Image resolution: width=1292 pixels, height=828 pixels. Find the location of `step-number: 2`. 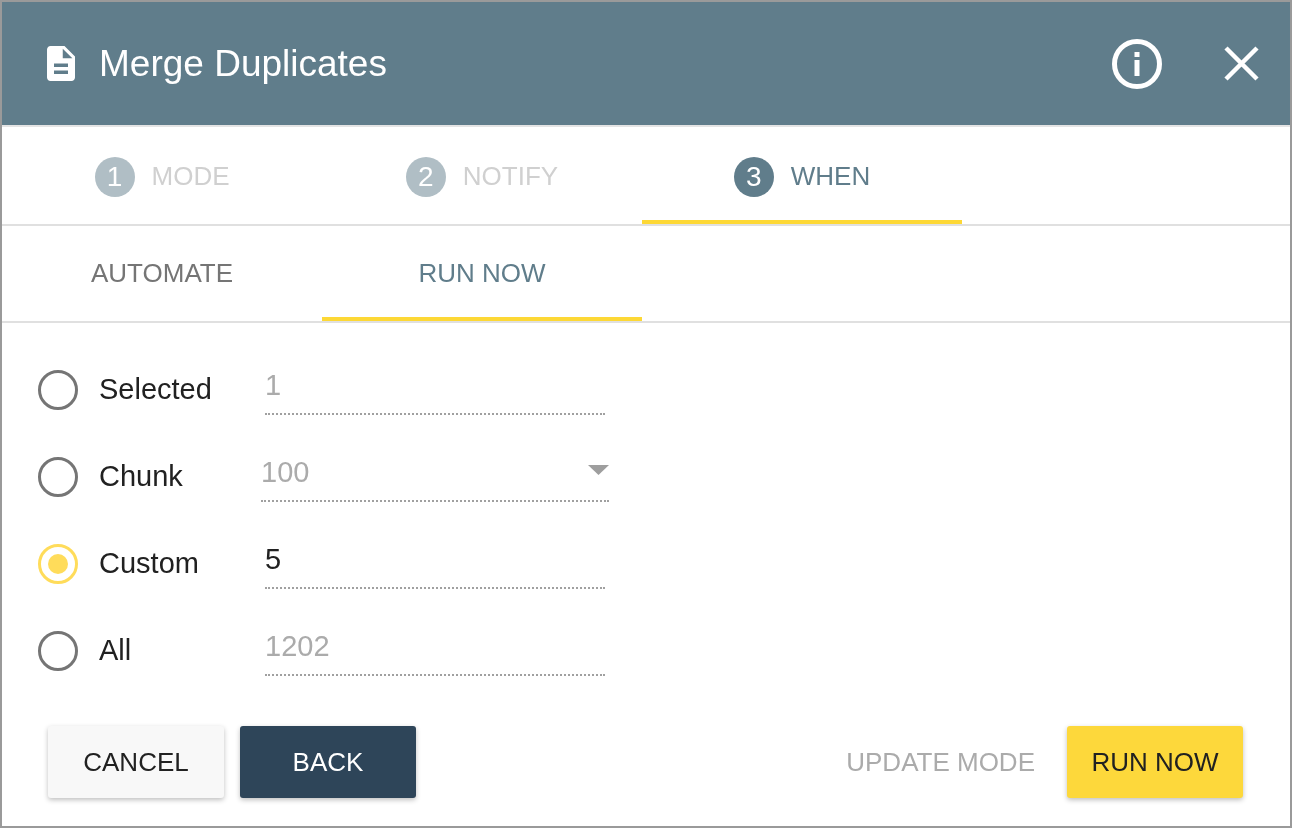

step-number: 2 is located at coordinates (425, 176).